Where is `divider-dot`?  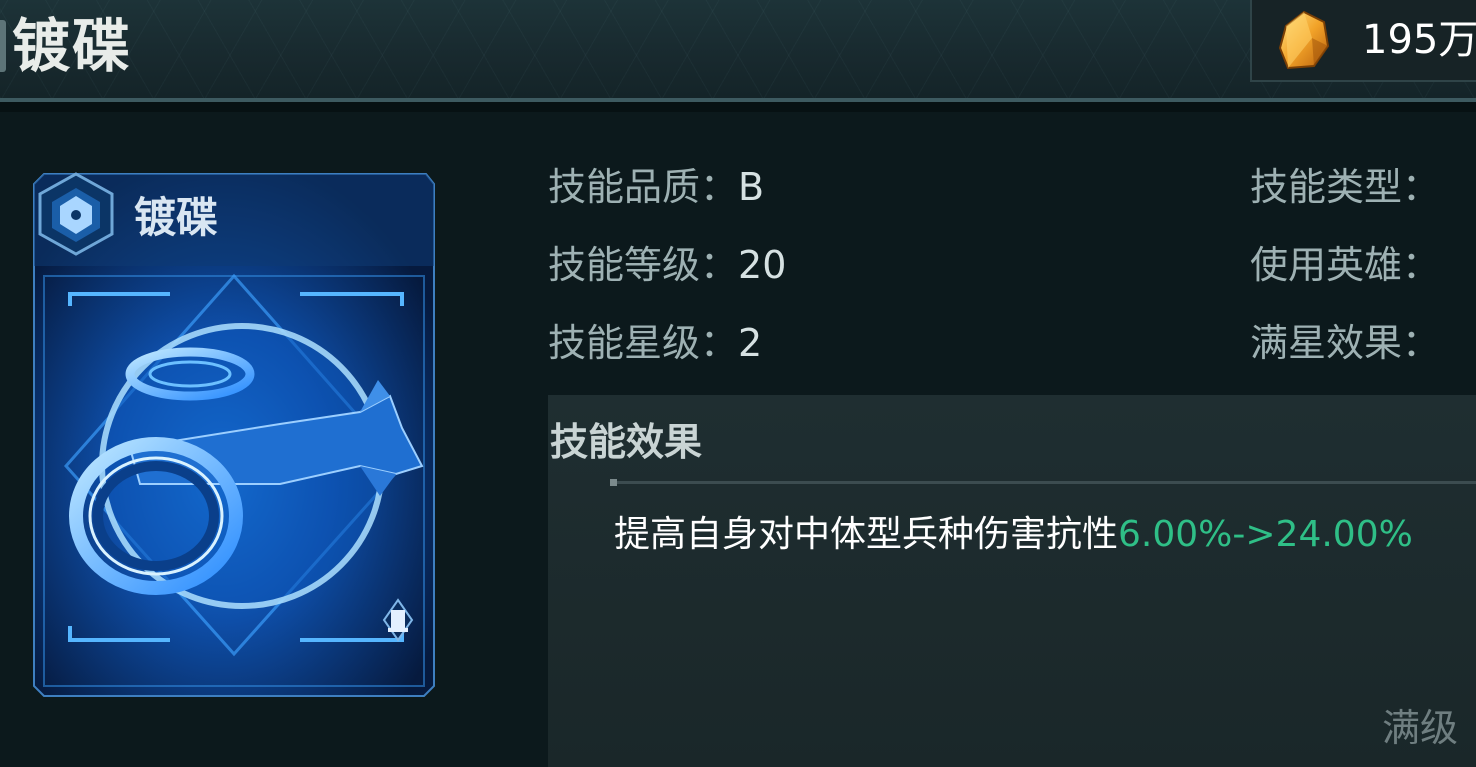 divider-dot is located at coordinates (613, 482).